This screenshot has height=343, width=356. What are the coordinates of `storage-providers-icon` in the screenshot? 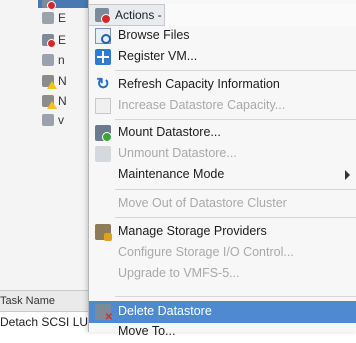 It's located at (103, 232).